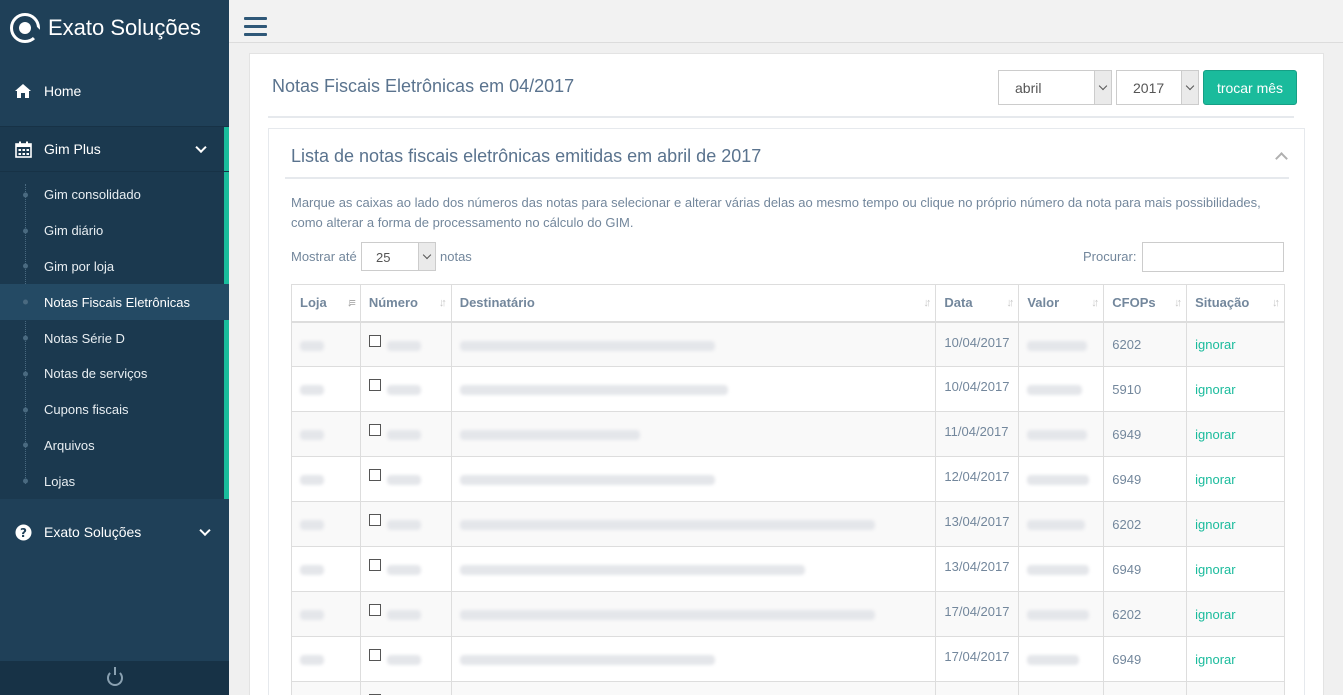  I want to click on cell-data: 17/04/2017, so click(977, 614).